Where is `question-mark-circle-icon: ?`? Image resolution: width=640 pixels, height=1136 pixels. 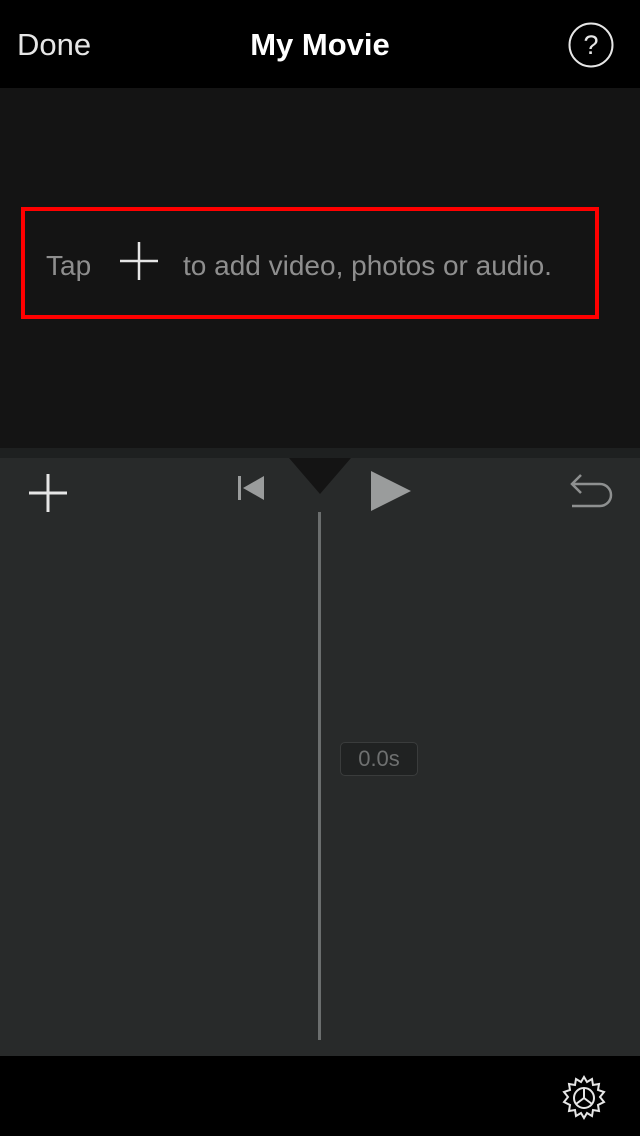 question-mark-circle-icon: ? is located at coordinates (591, 45).